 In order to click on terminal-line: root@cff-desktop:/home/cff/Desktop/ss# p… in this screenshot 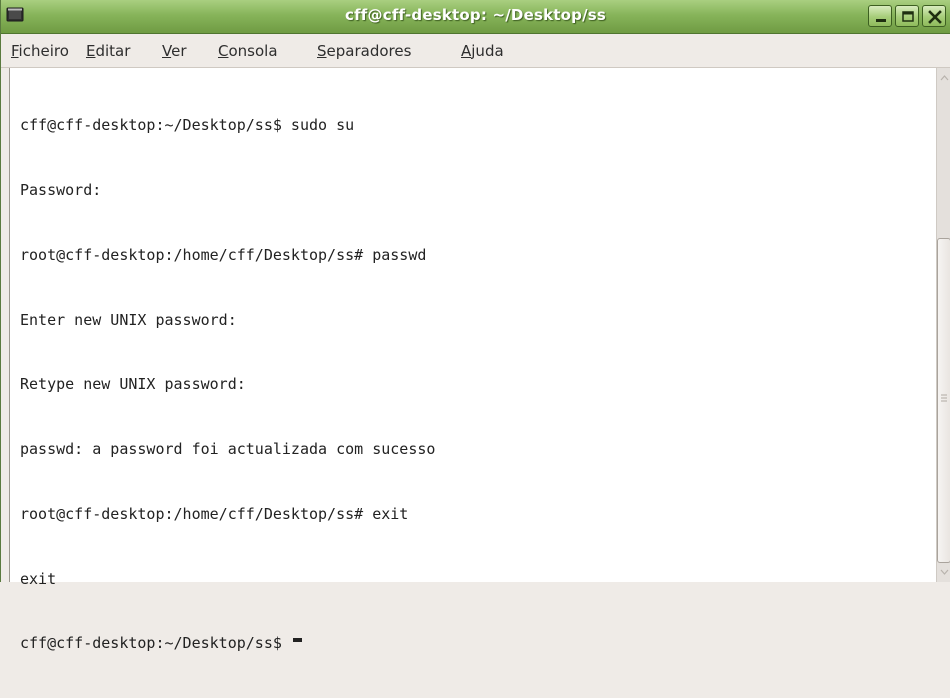, I will do `click(223, 254)`.